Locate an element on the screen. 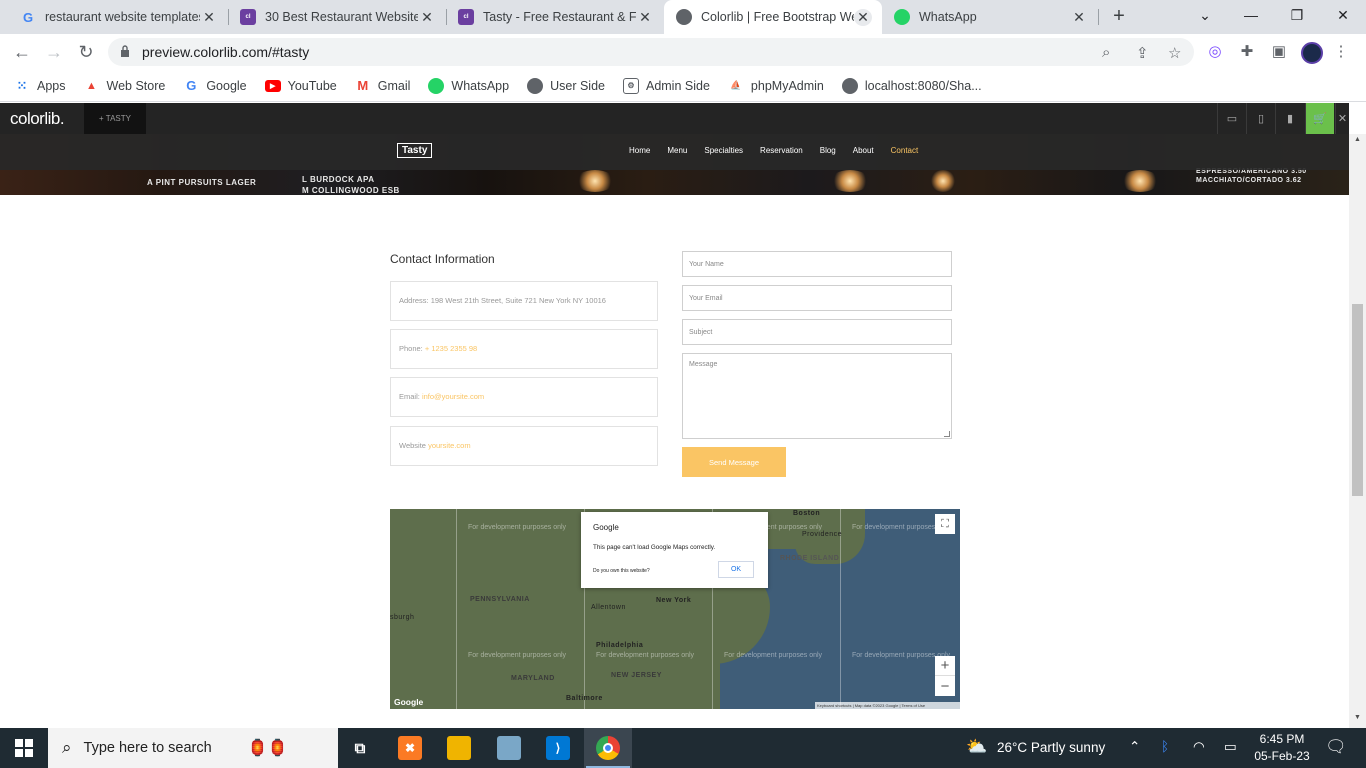  youtube-icon: ▶ is located at coordinates (272, 85).